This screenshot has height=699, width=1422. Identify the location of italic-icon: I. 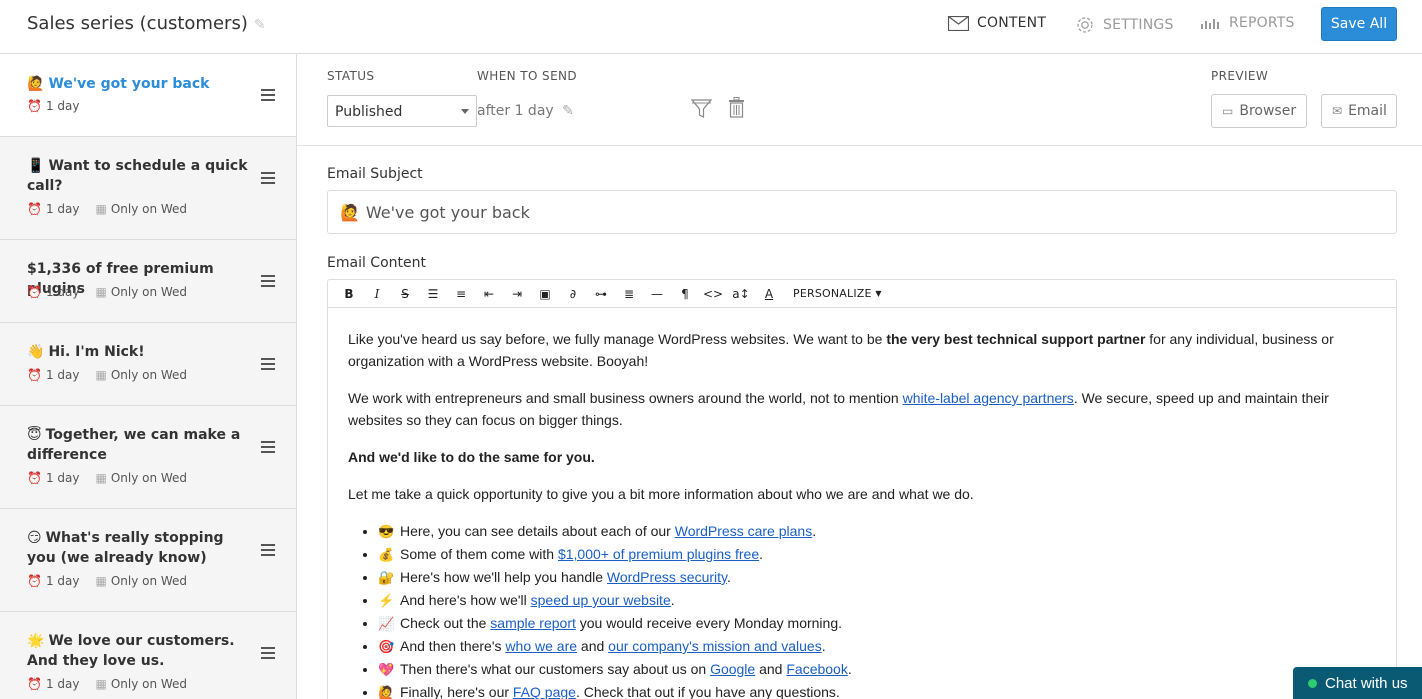
(377, 294).